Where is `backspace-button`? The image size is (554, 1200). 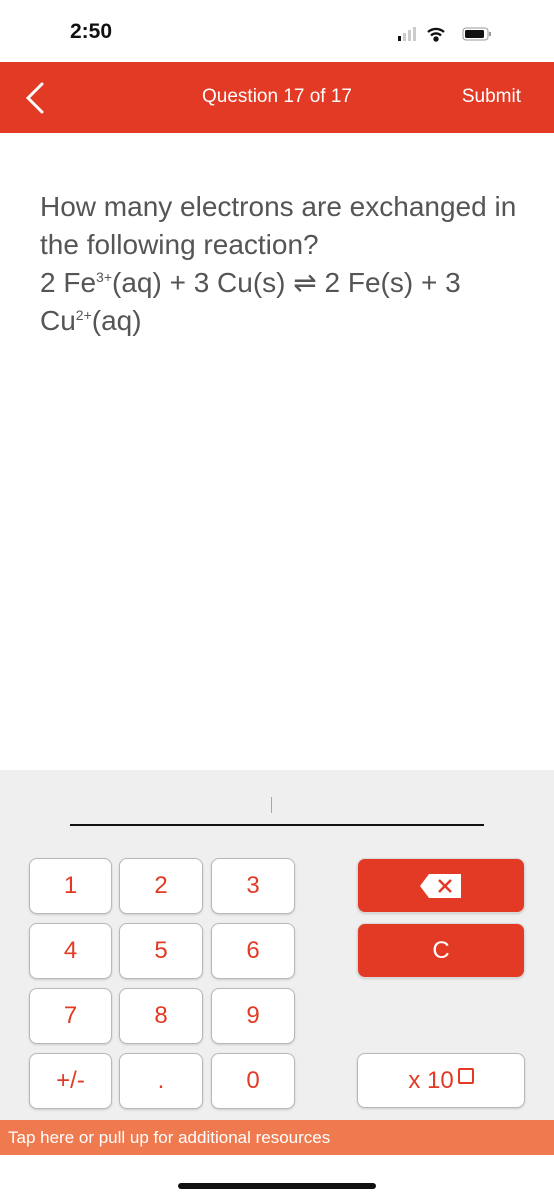
backspace-button is located at coordinates (441, 885).